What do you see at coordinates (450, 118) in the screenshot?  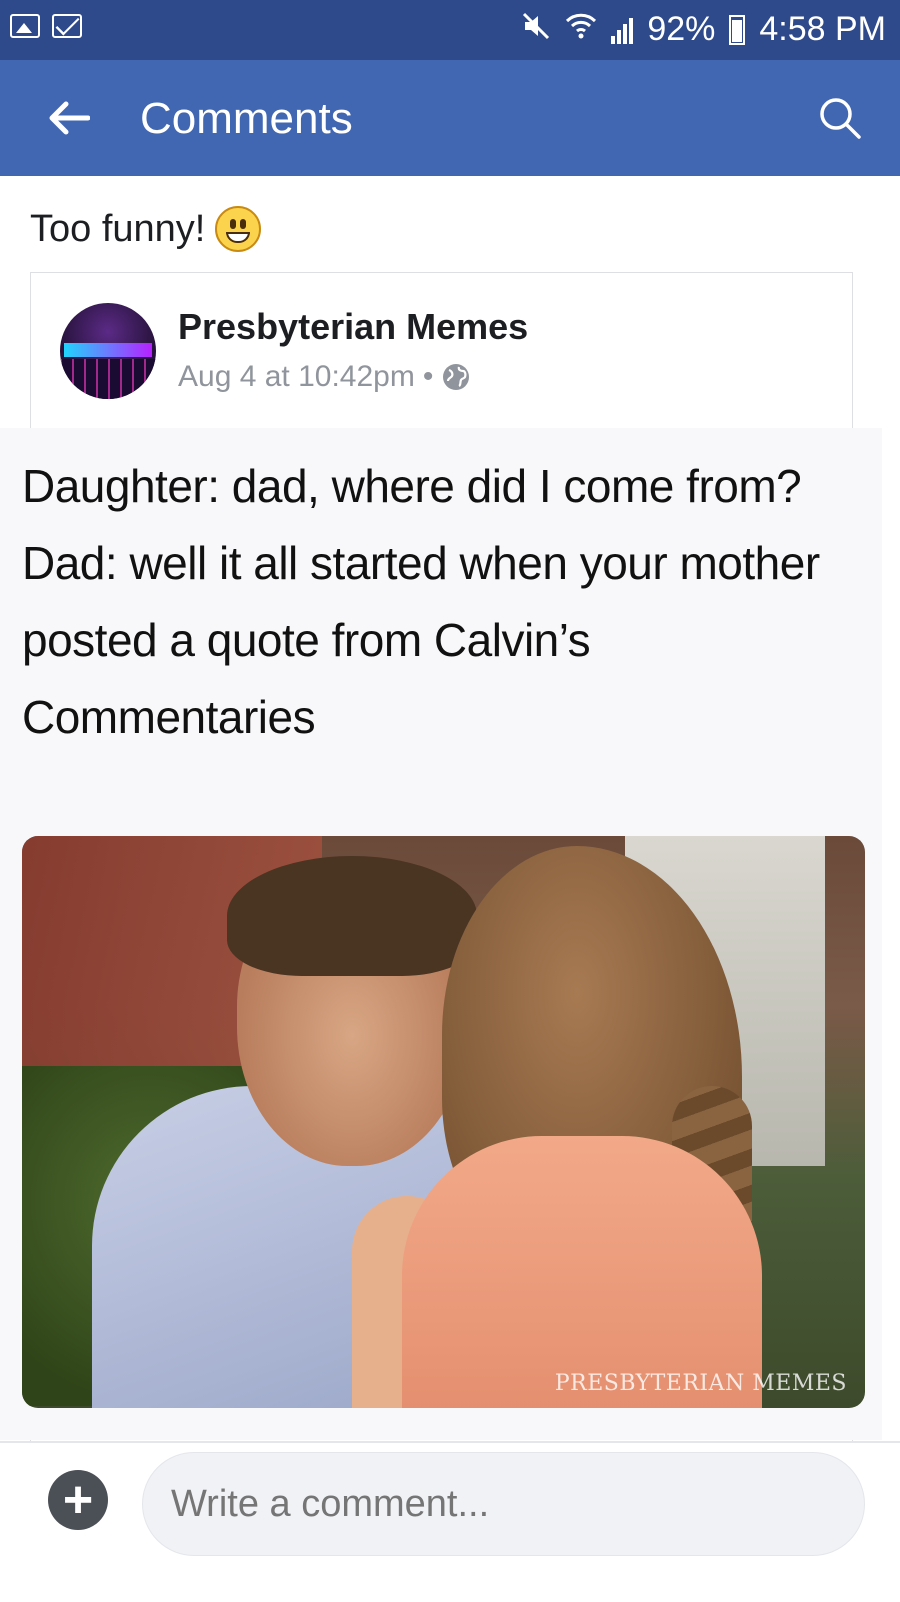 I see `app-bar: Comments` at bounding box center [450, 118].